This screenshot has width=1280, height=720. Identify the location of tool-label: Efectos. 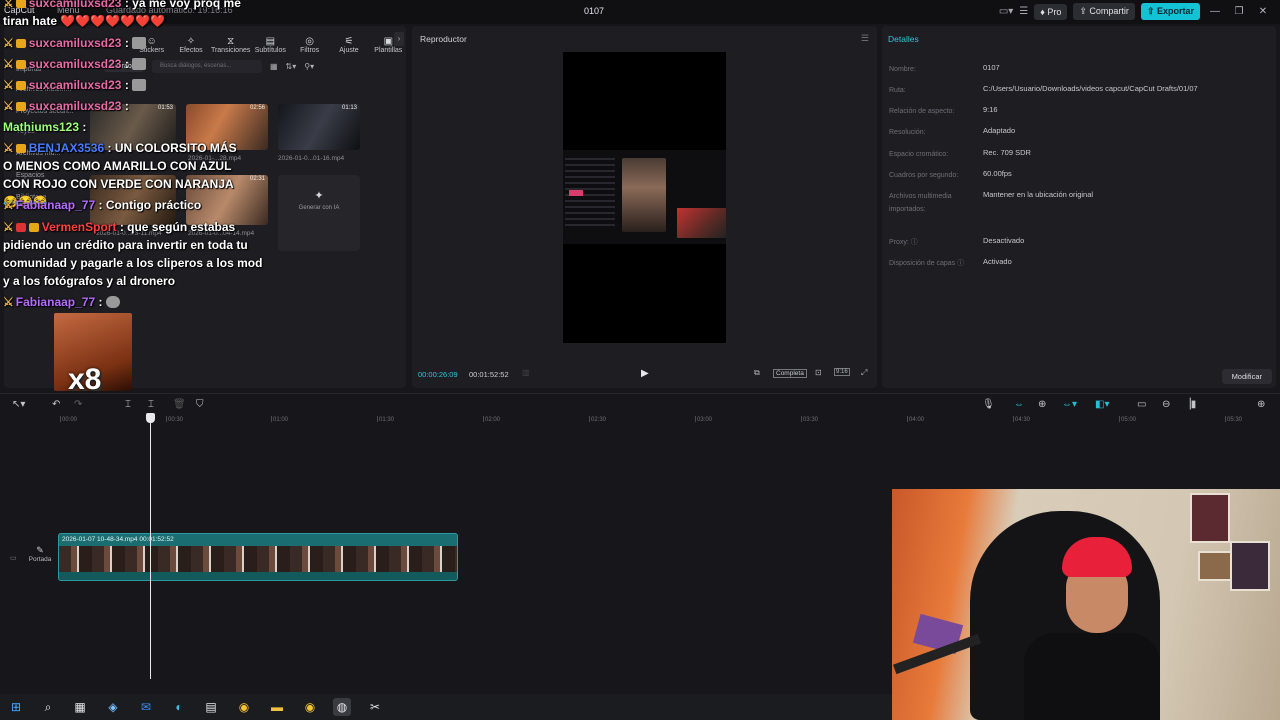
(191, 50).